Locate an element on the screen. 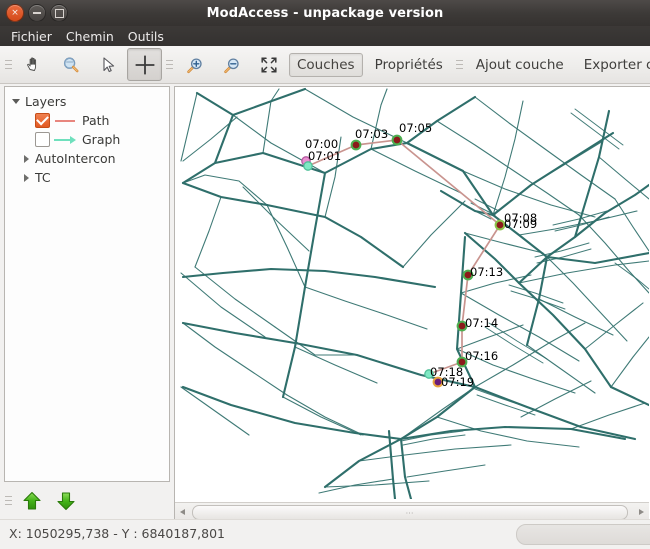 The height and width of the screenshot is (549, 650). layer-order-toolbar is located at coordinates (86, 500).